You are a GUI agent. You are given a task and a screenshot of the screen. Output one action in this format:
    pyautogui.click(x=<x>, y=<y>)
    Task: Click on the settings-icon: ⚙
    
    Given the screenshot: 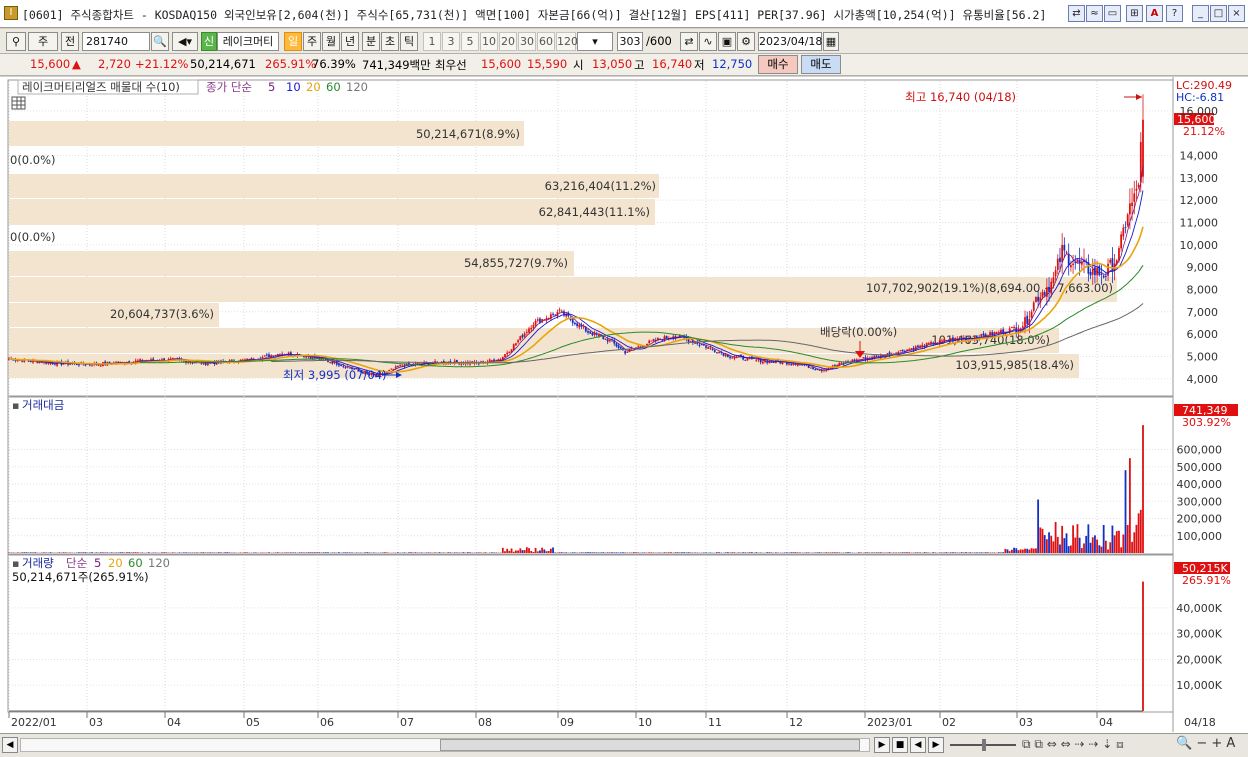 What is the action you would take?
    pyautogui.click(x=746, y=41)
    